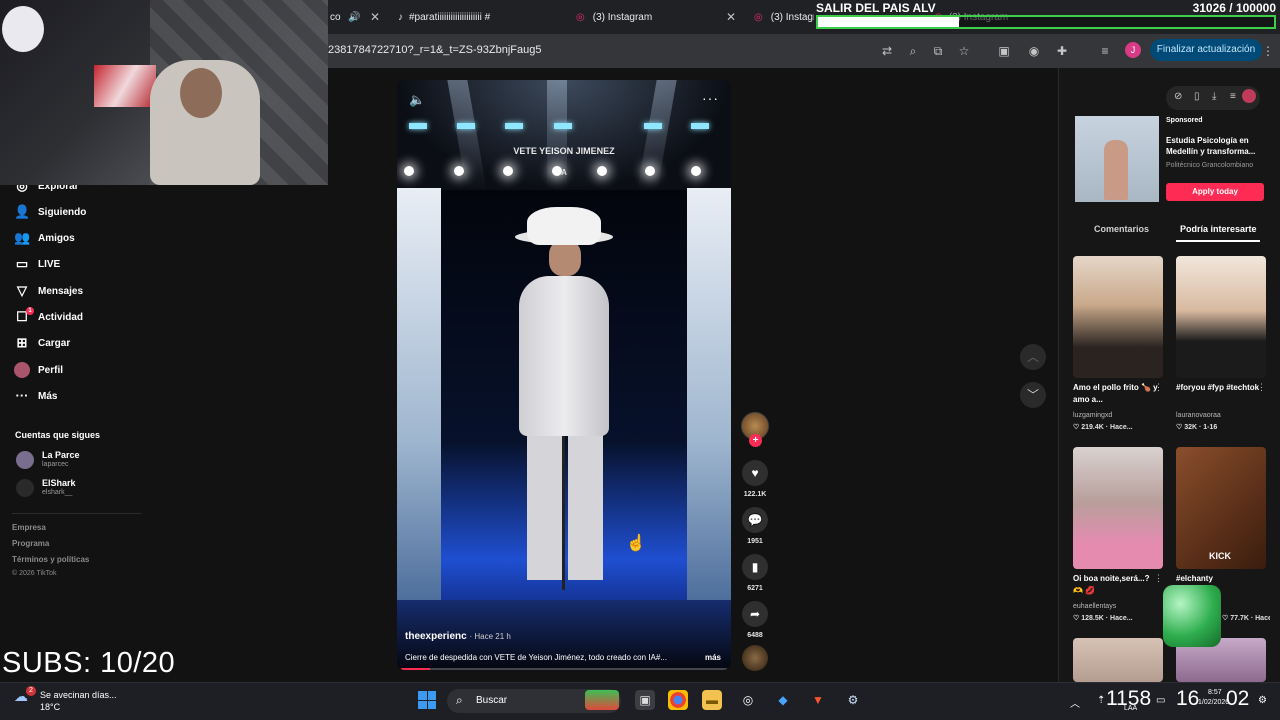  What do you see at coordinates (1101, 700) in the screenshot?
I see `network-icon: ⇡` at bounding box center [1101, 700].